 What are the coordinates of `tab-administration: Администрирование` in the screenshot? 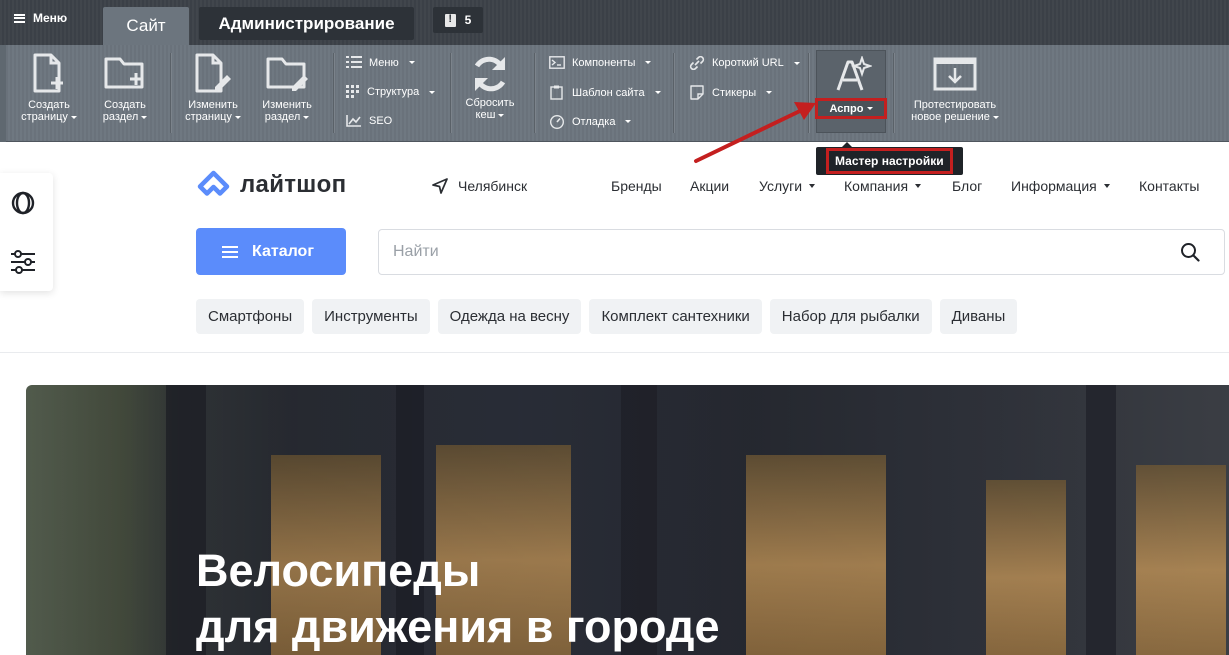 It's located at (306, 23).